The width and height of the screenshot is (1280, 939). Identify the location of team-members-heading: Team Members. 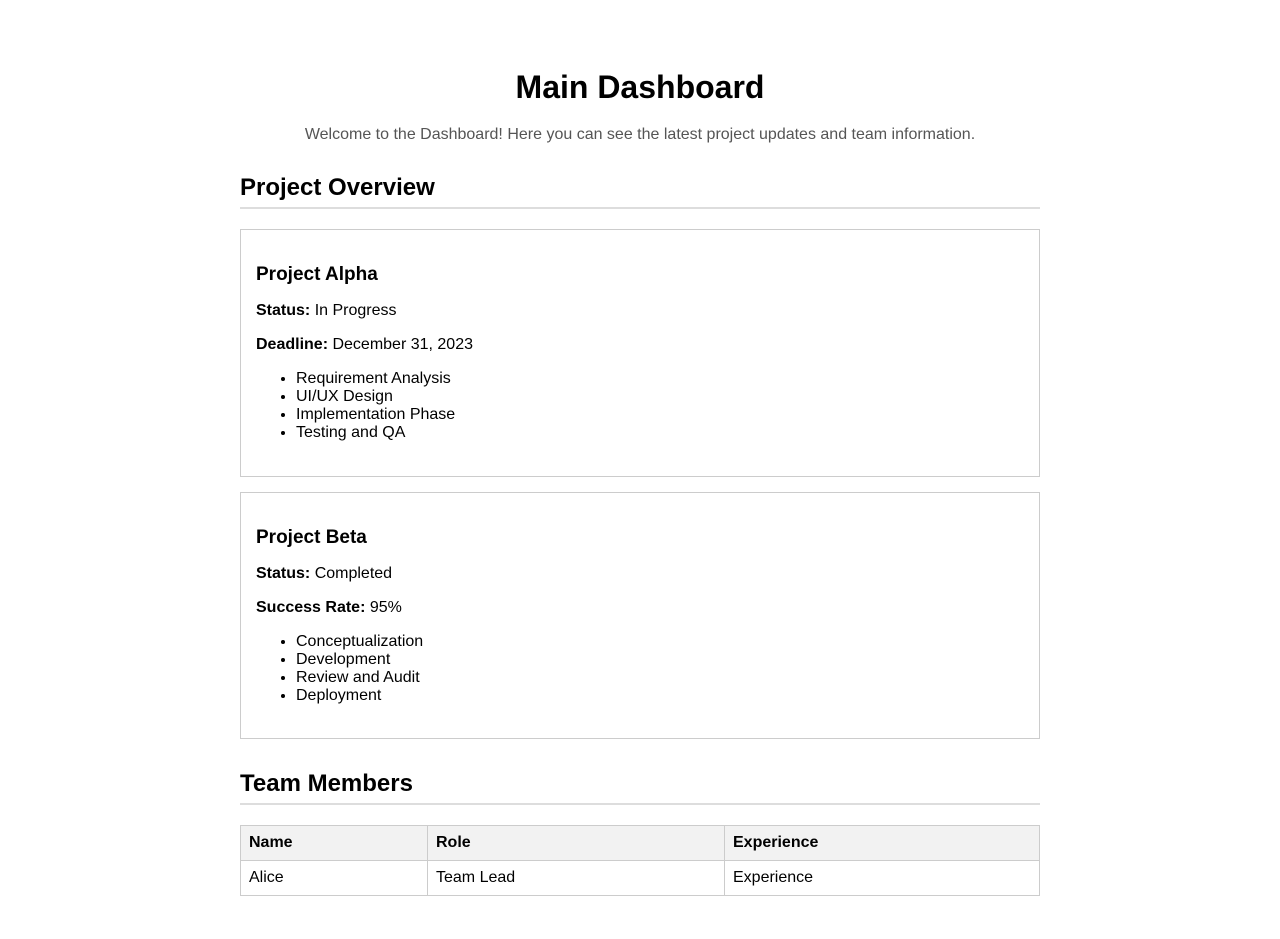
(640, 787).